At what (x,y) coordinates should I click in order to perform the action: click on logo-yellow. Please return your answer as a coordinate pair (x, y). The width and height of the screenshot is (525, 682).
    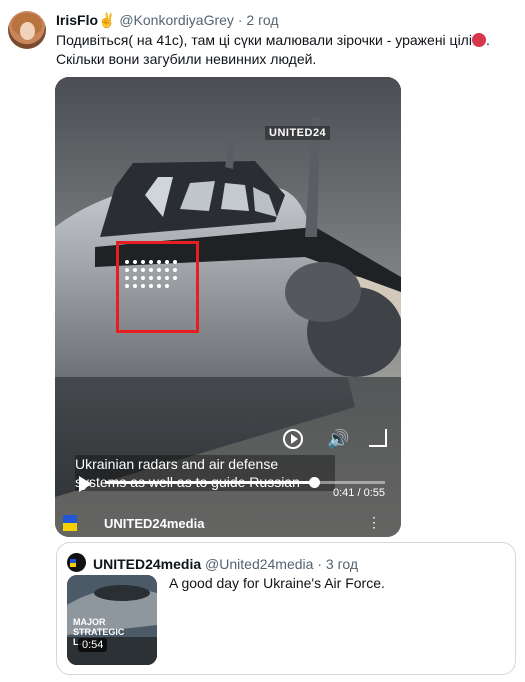
    Looking at the image, I should click on (70, 527).